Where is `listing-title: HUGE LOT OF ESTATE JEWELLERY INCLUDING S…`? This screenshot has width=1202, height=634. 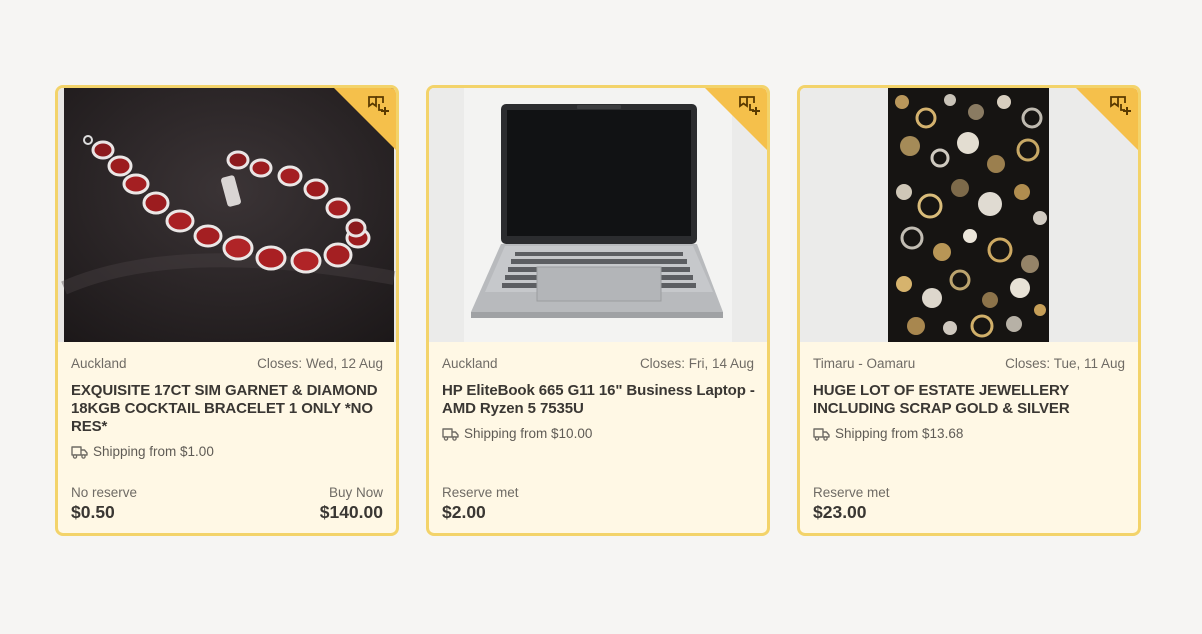
listing-title: HUGE LOT OF ESTATE JEWELLERY INCLUDING S… is located at coordinates (969, 400).